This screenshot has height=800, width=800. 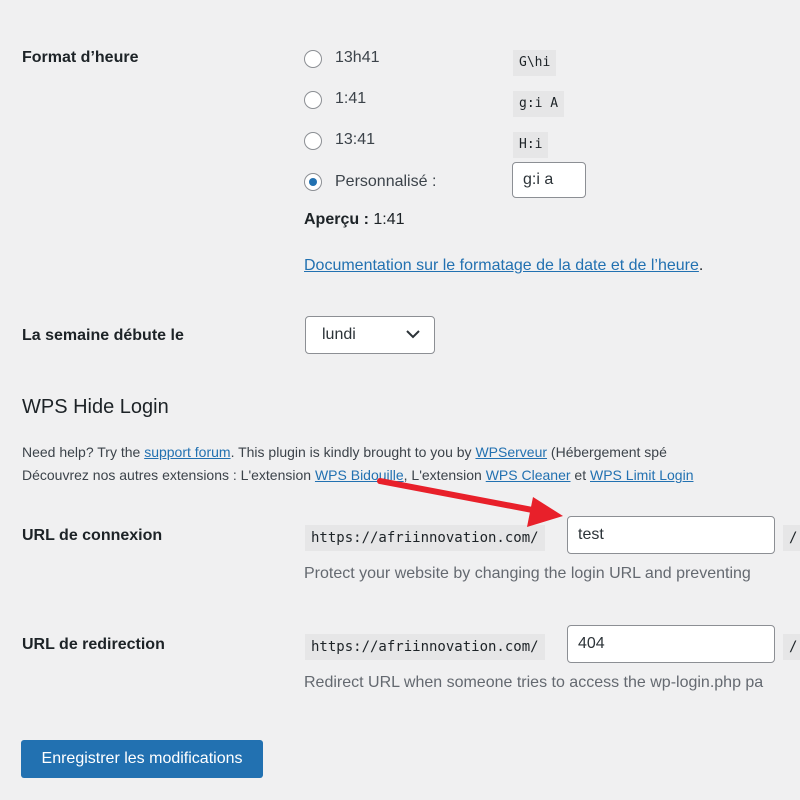 I want to click on login-url-input: test, so click(x=671, y=535).